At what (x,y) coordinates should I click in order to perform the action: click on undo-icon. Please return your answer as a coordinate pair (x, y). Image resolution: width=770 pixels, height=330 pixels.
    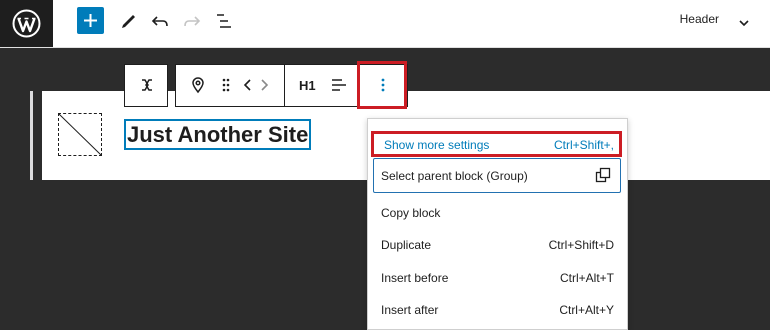
    Looking at the image, I should click on (159, 21).